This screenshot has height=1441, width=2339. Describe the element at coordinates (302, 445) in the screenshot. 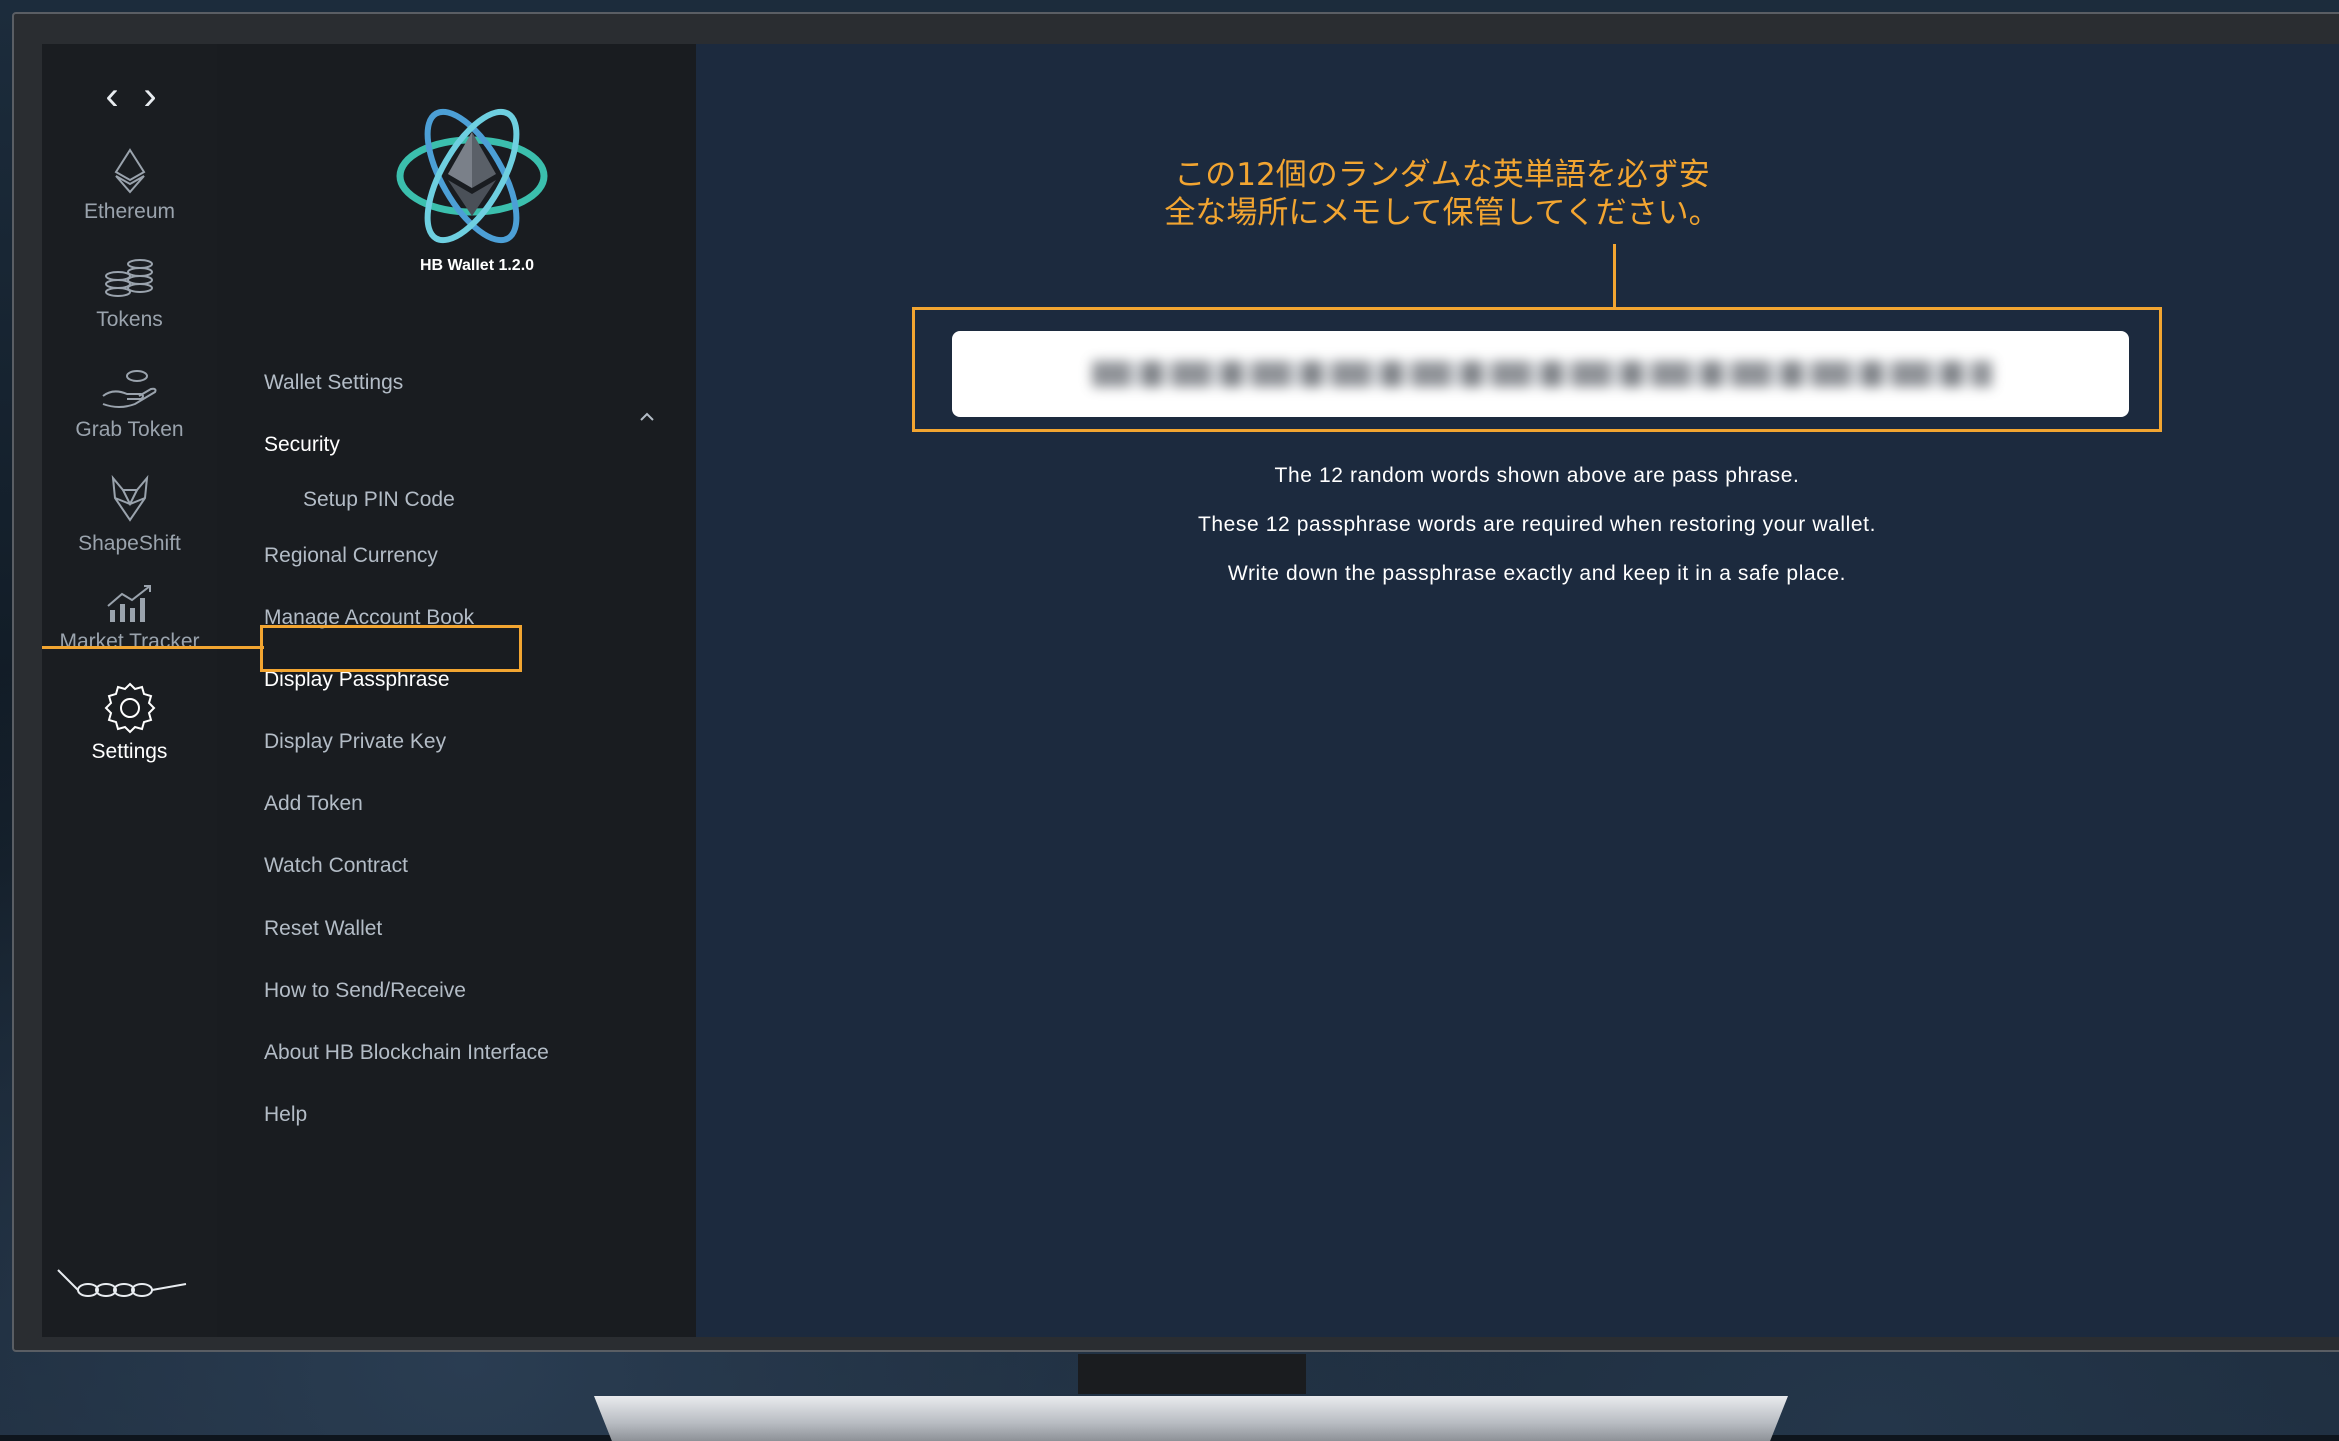

I see `menu-item-security: Security` at that location.